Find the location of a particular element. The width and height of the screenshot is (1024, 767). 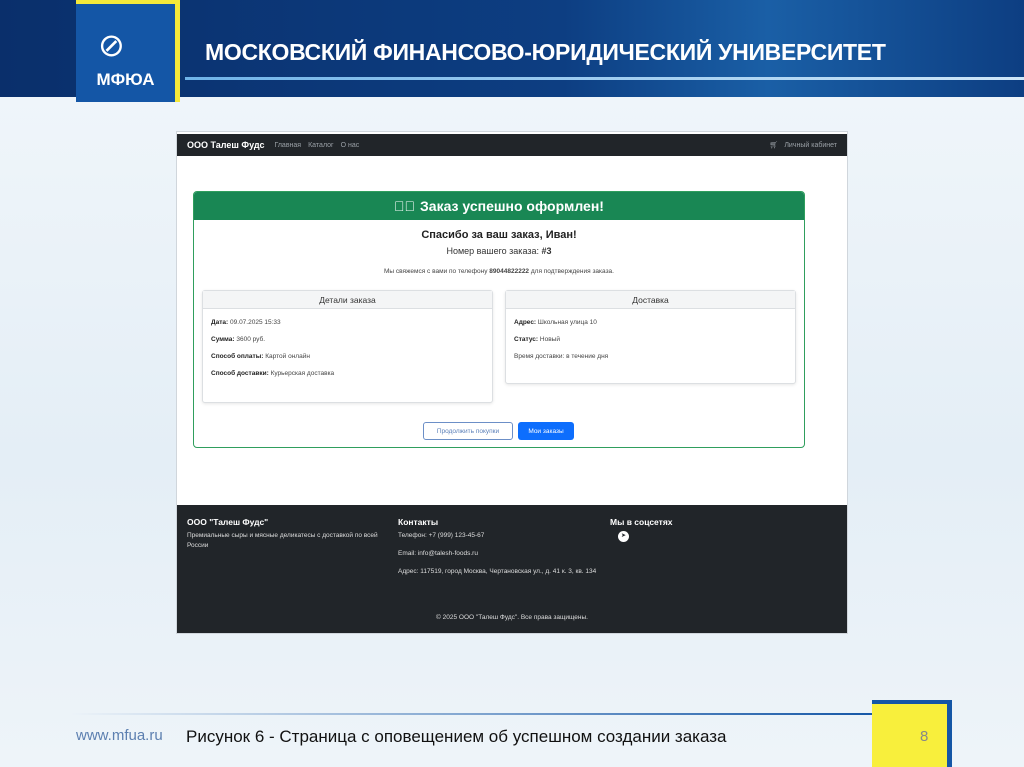

nav-brand: ООО Талеш Фудс is located at coordinates (225, 145).